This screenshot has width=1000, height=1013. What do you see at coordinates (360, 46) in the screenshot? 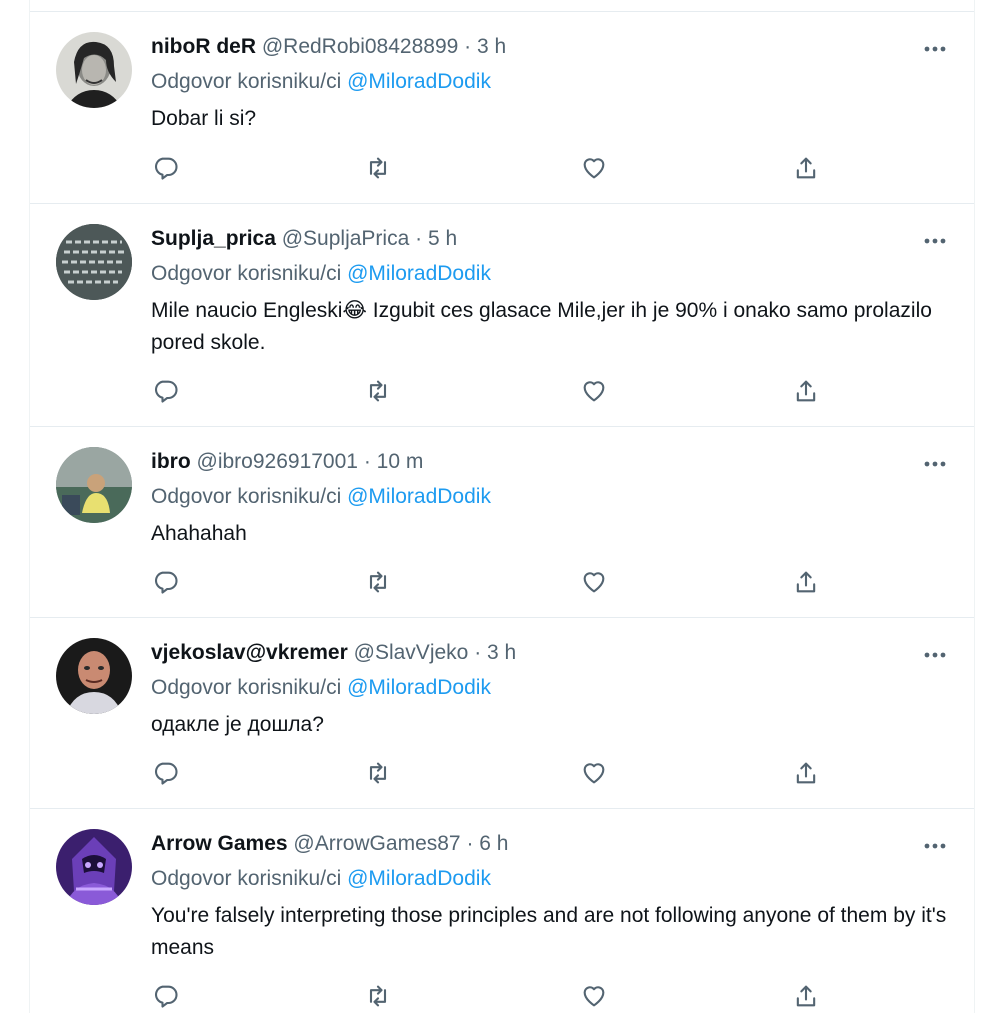
I see `user-handle: @RedRobi08428899` at bounding box center [360, 46].